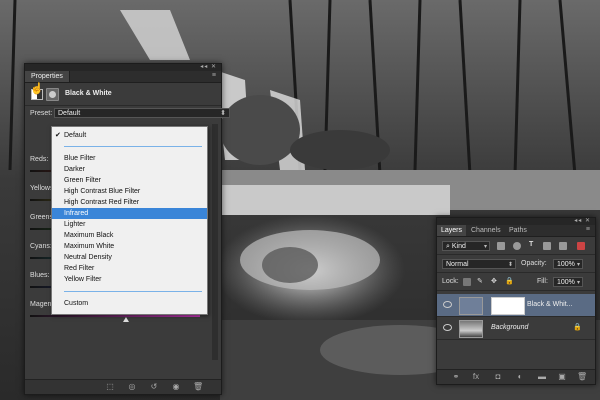  I want to click on folder-icon: ▬, so click(542, 376).